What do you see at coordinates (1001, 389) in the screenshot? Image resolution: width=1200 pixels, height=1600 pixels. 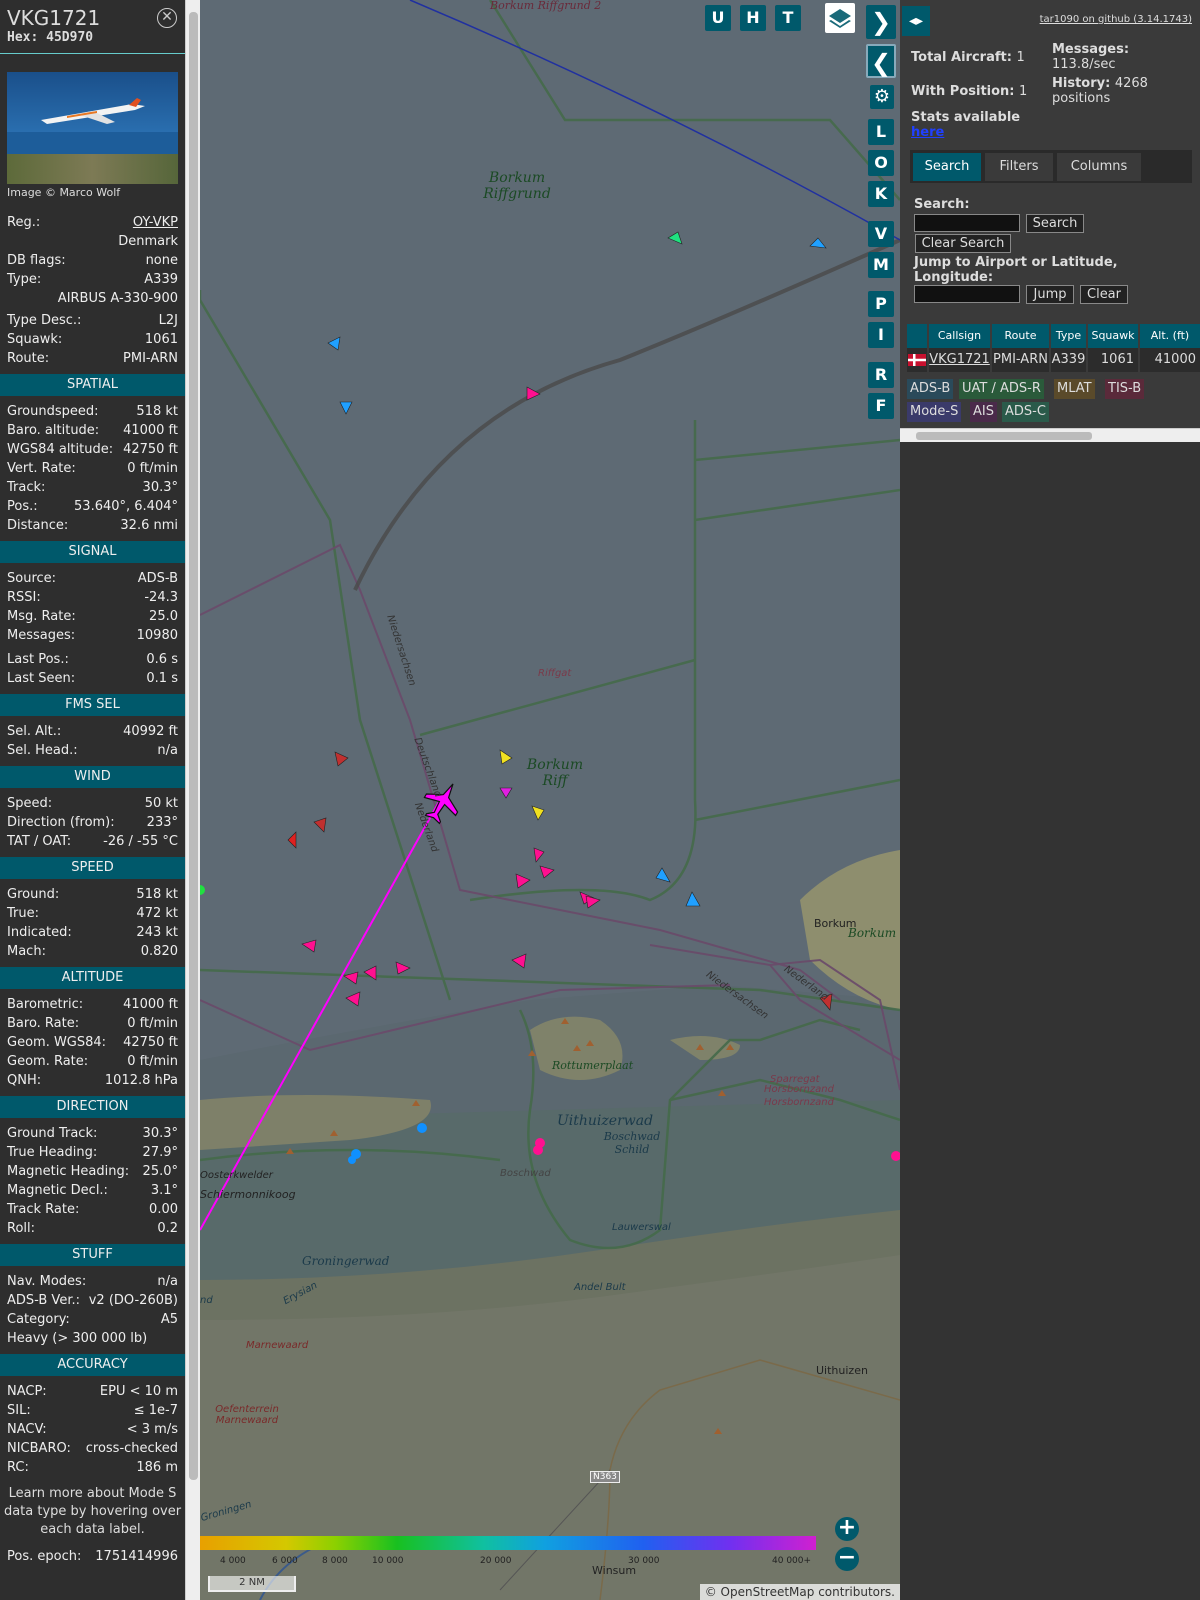 I see `badge-uat: UAT / ADS-R` at bounding box center [1001, 389].